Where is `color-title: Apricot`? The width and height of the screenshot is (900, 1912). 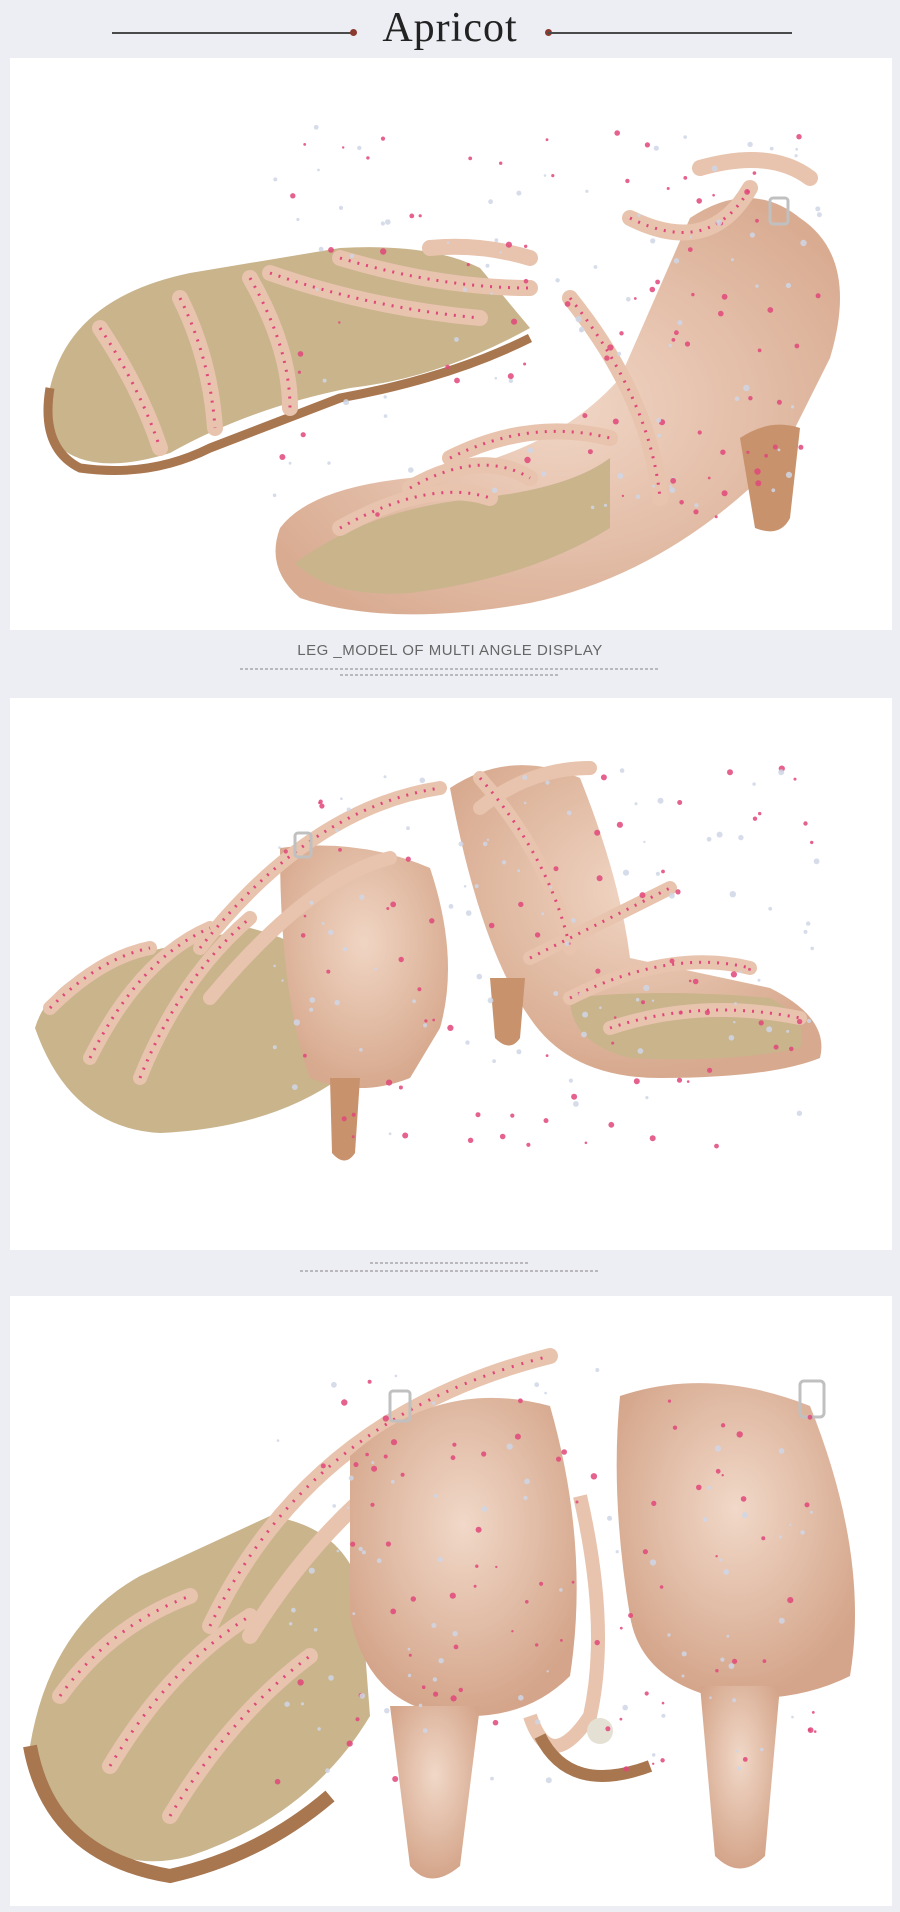
color-title: Apricot is located at coordinates (450, 28).